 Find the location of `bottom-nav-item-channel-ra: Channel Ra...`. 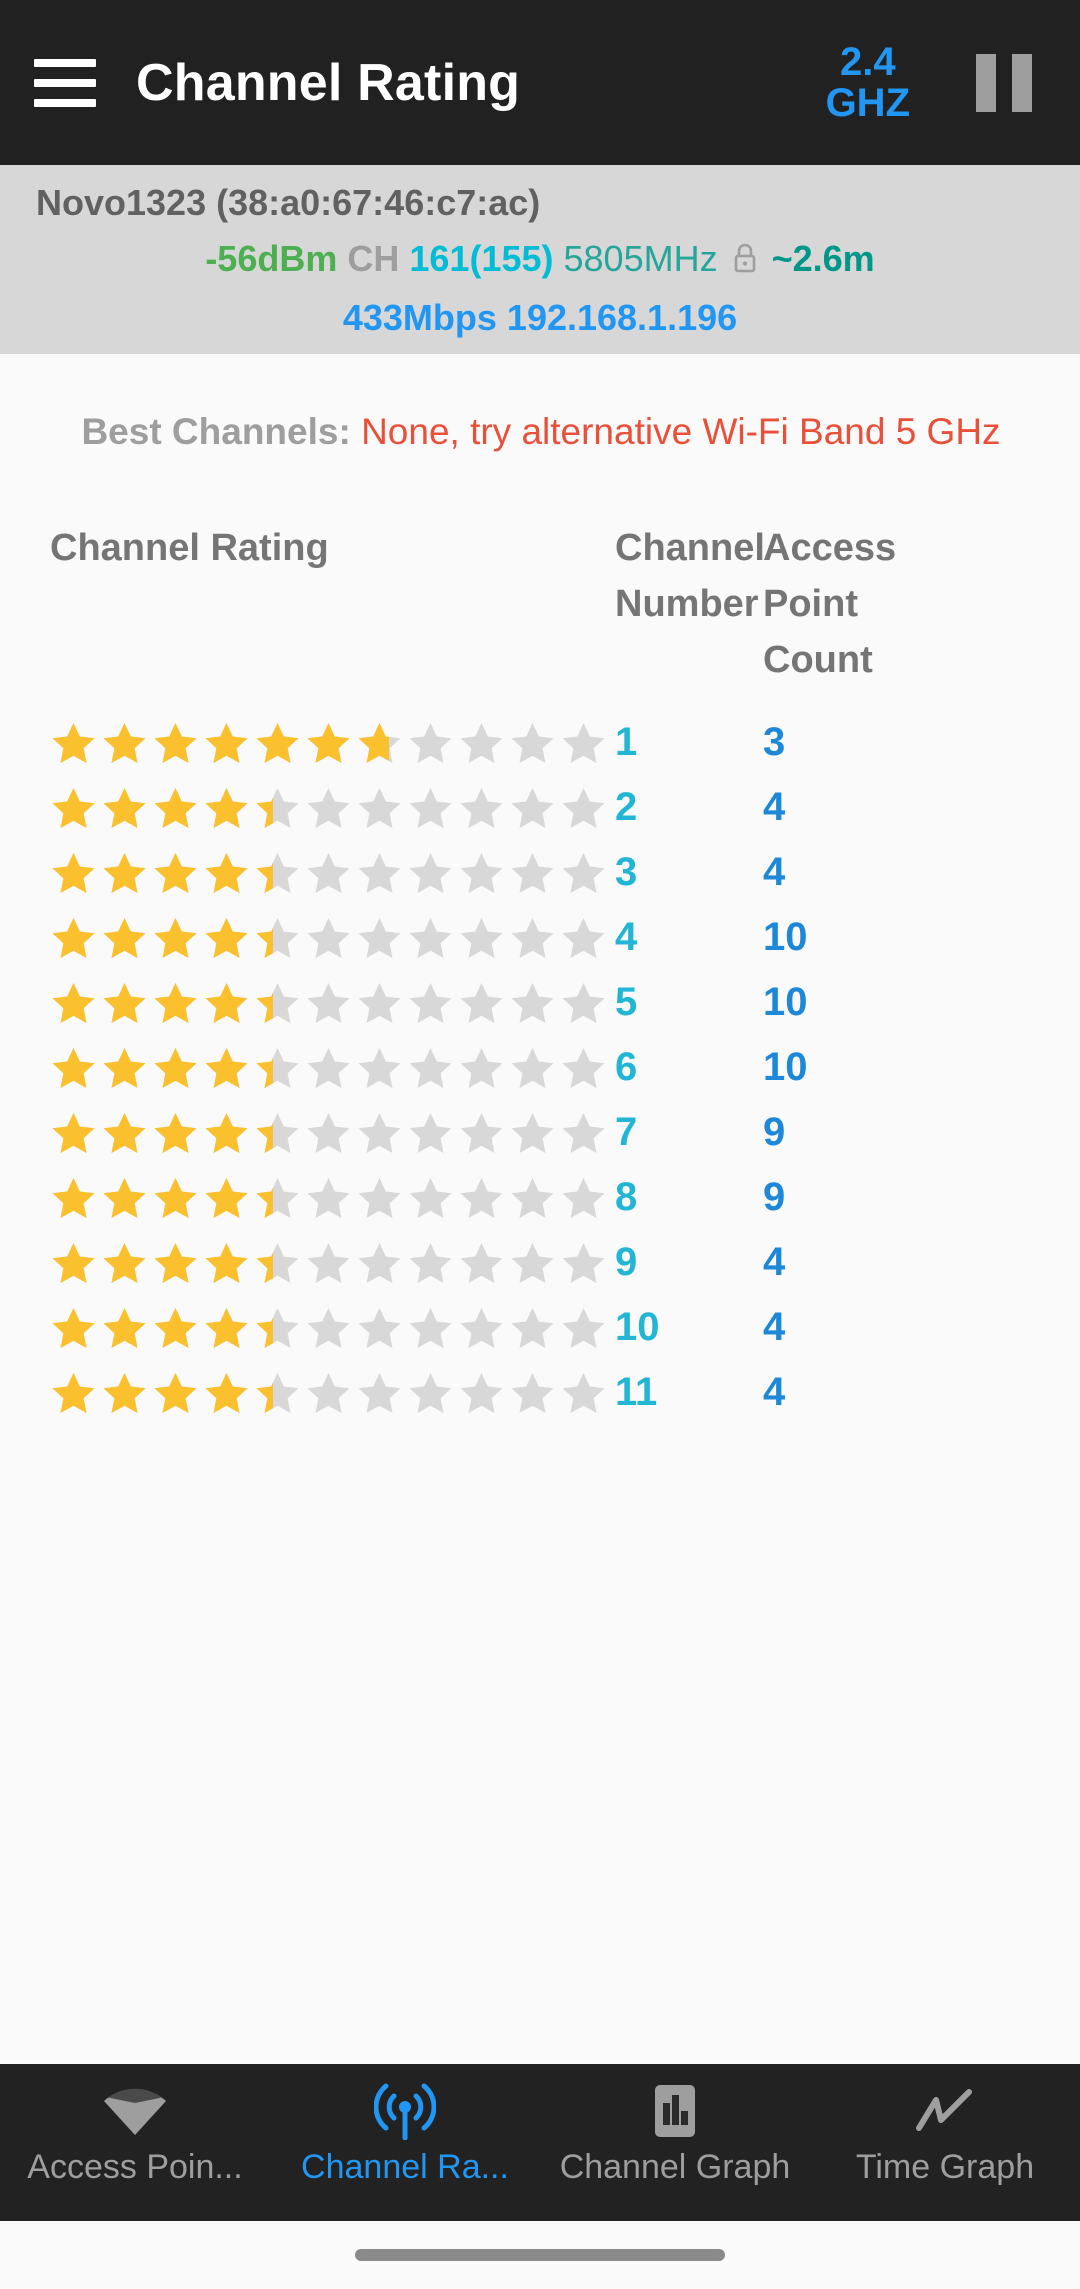

bottom-nav-item-channel-ra: Channel Ra... is located at coordinates (405, 2125).